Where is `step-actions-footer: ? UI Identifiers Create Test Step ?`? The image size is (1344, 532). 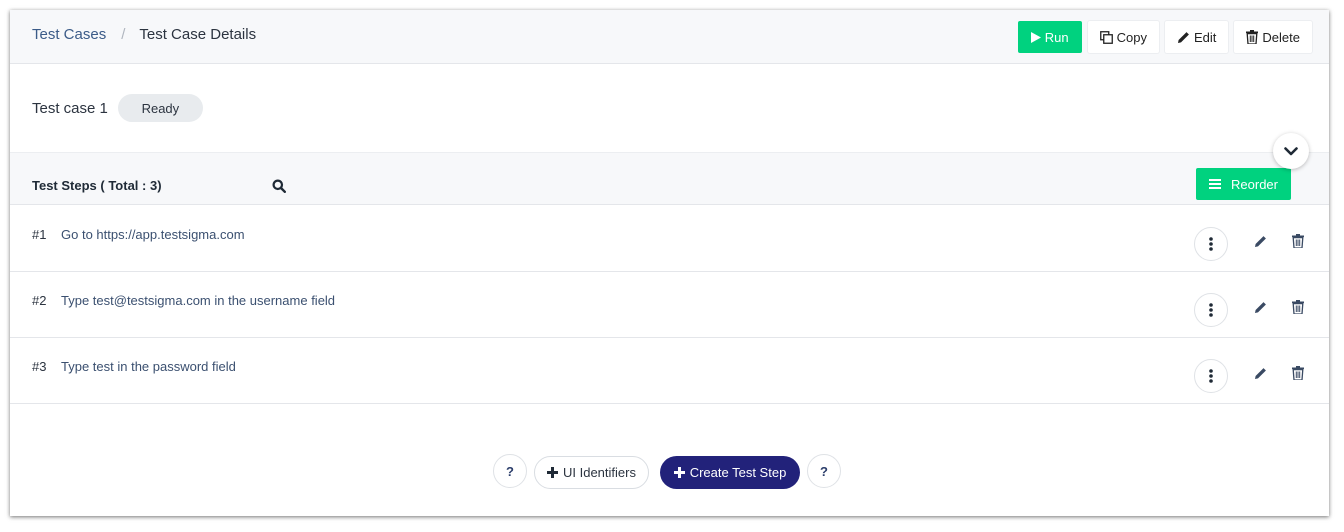 step-actions-footer: ? UI Identifiers Create Test Step ? is located at coordinates (669, 471).